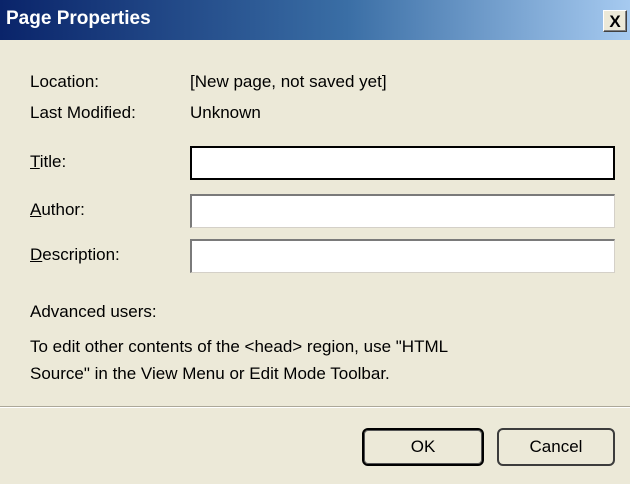 This screenshot has width=630, height=484. What do you see at coordinates (35, 161) in the screenshot?
I see `title-mnemonic: T` at bounding box center [35, 161].